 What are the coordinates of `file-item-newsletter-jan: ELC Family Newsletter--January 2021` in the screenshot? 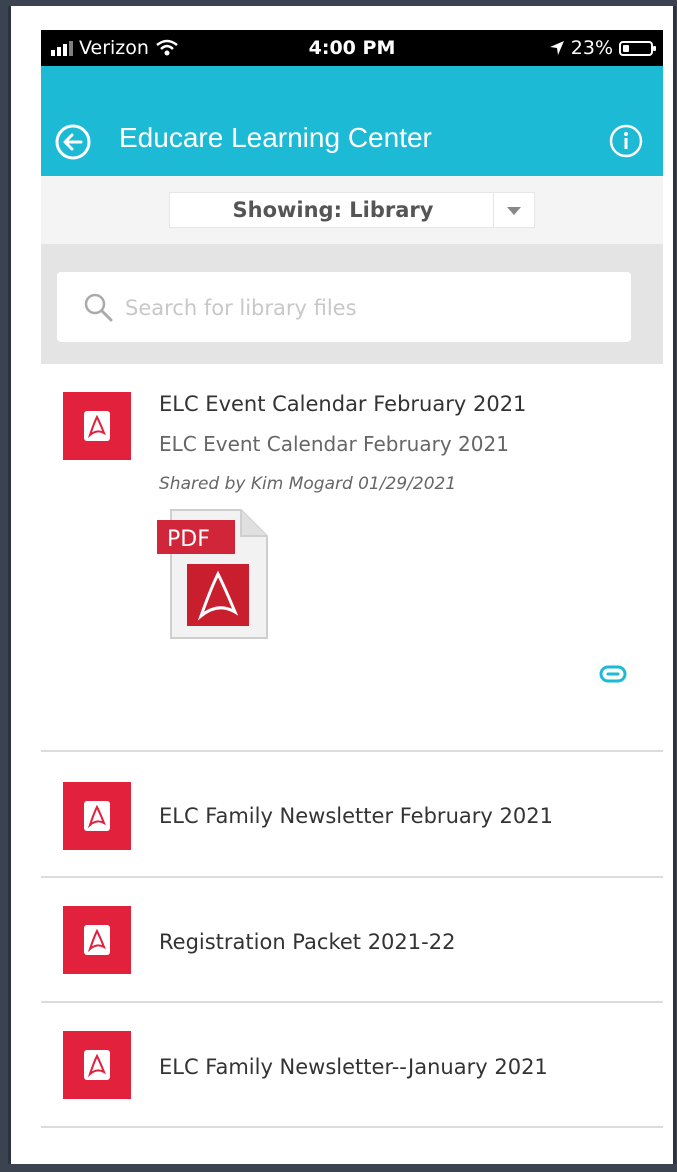 It's located at (352, 1065).